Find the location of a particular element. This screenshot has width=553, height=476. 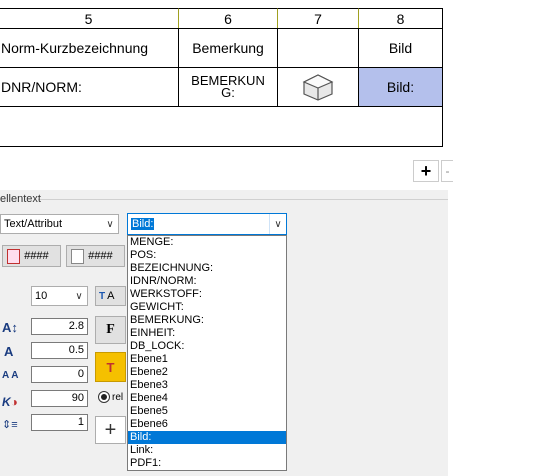

cell-row2-bild-text: Bild: is located at coordinates (400, 87).